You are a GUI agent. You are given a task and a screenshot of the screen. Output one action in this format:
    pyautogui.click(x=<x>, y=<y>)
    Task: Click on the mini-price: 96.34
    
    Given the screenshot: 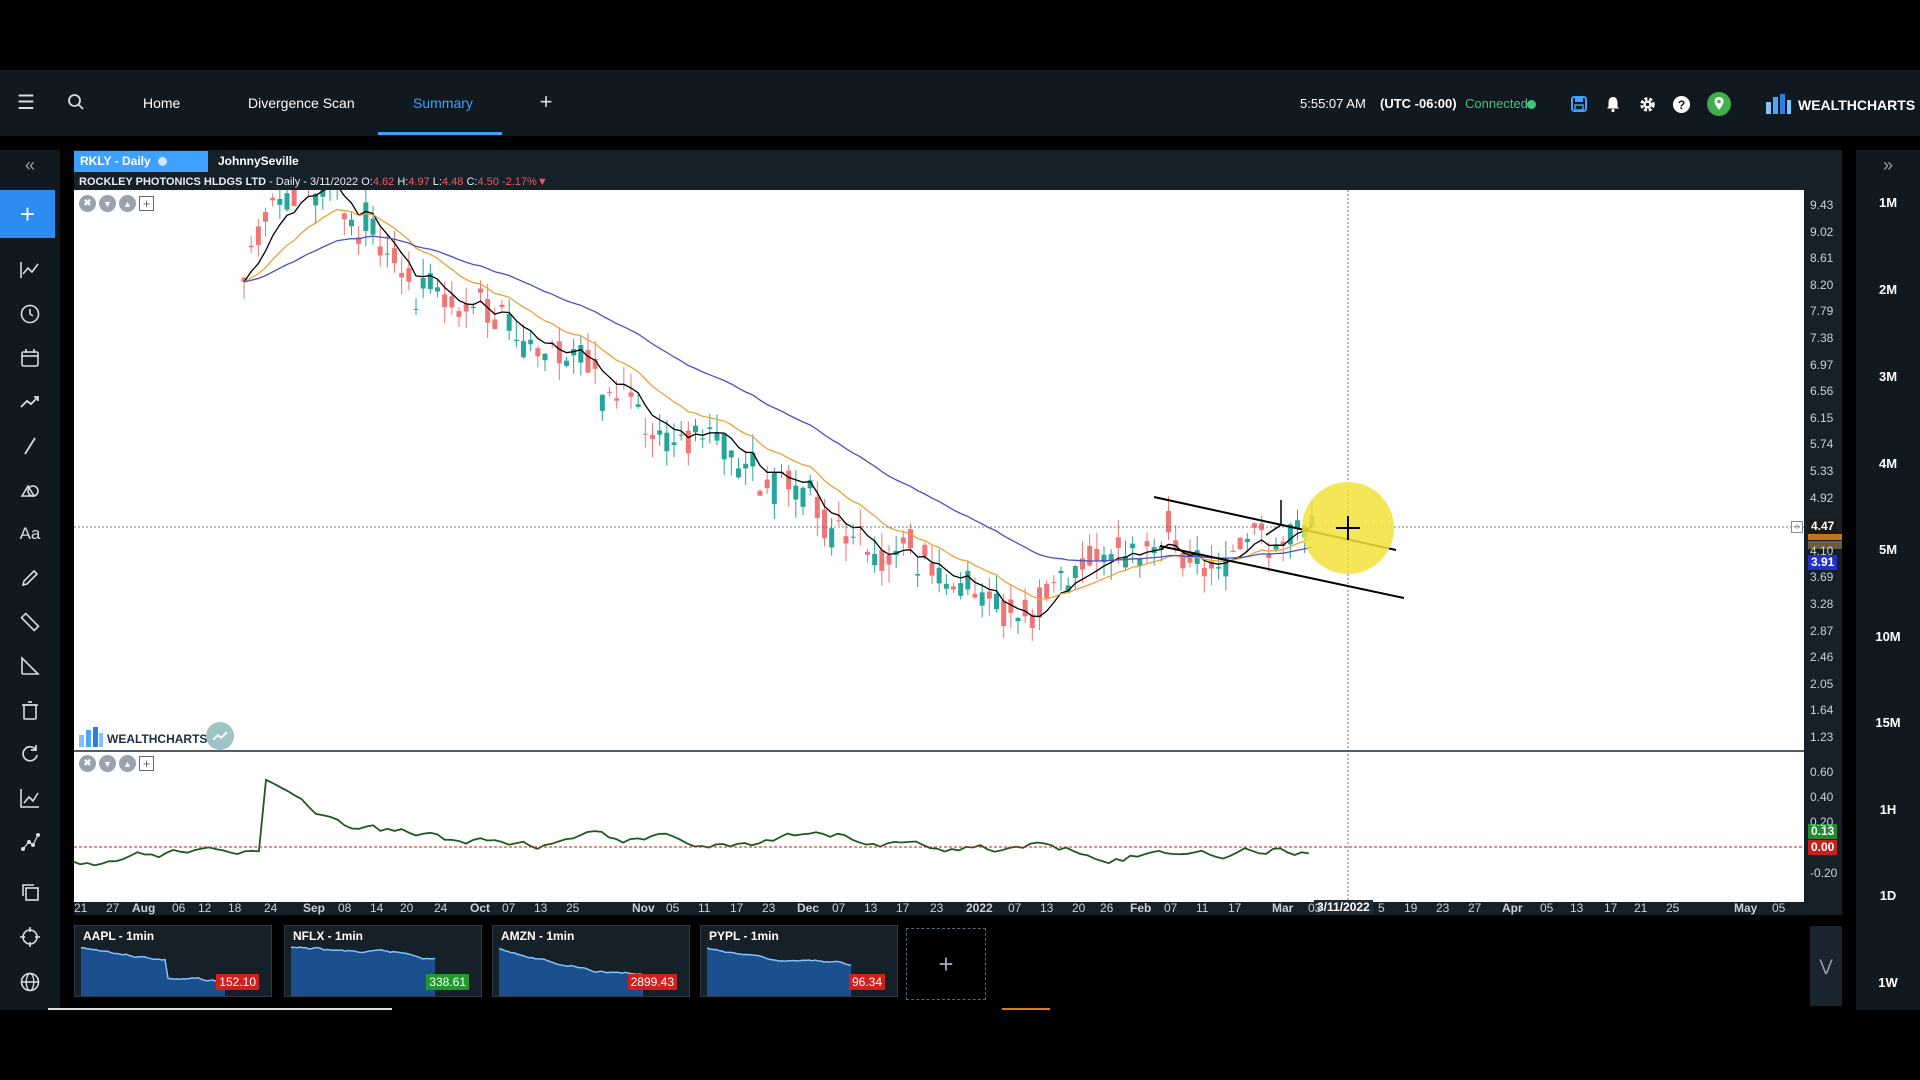 What is the action you would take?
    pyautogui.click(x=866, y=982)
    